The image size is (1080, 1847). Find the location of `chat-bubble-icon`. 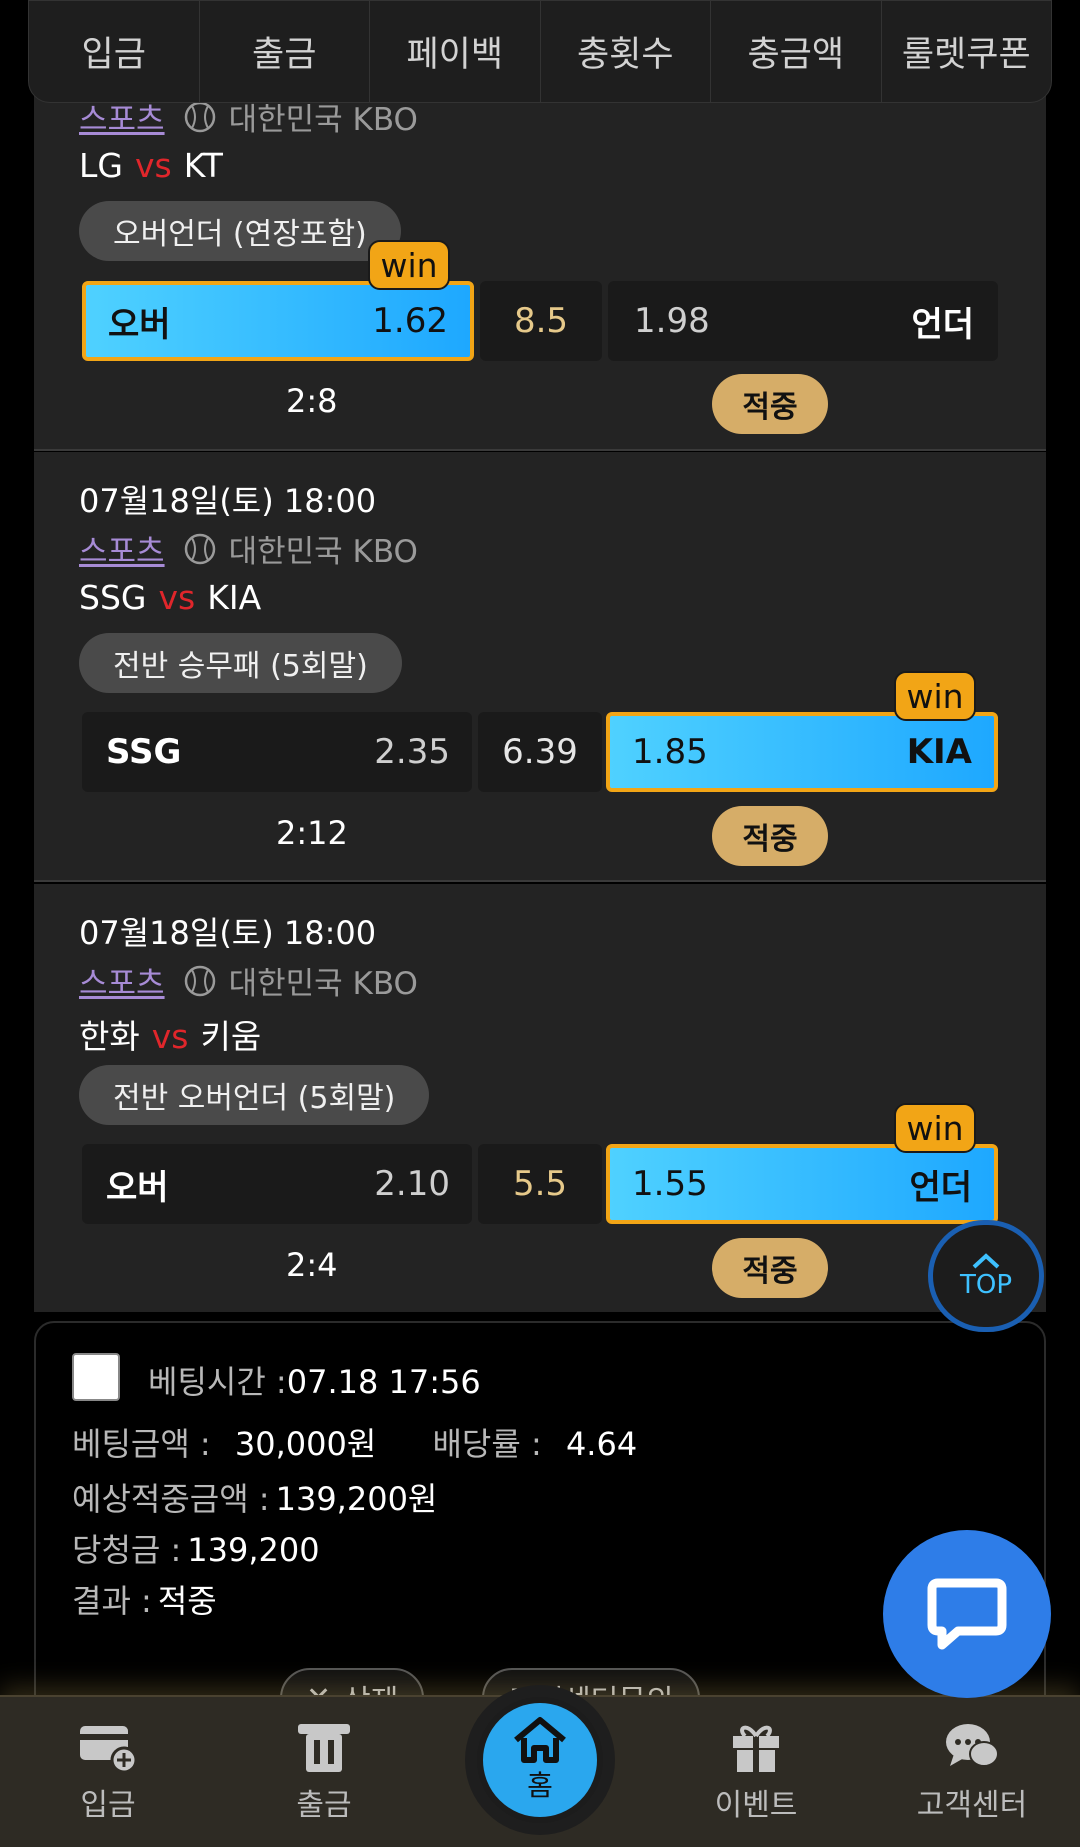

chat-bubble-icon is located at coordinates (967, 1614).